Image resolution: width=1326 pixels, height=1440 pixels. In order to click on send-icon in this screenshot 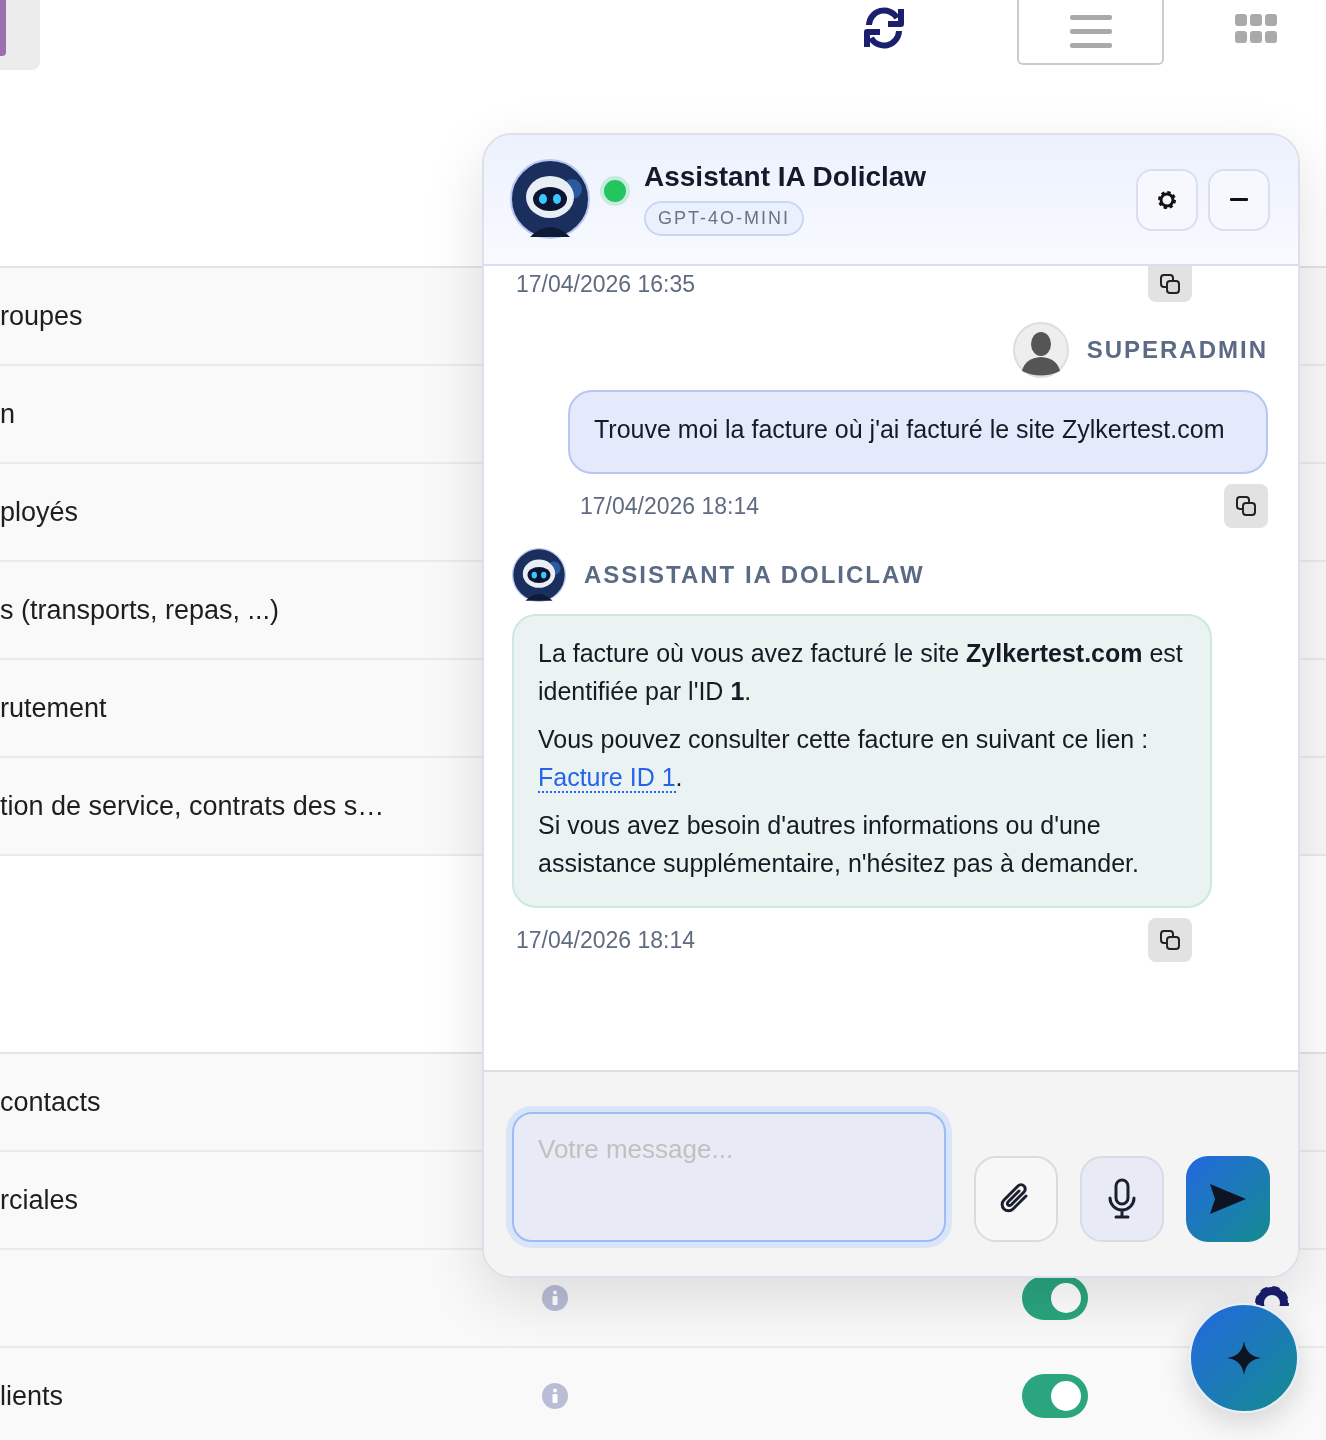, I will do `click(1228, 1199)`.